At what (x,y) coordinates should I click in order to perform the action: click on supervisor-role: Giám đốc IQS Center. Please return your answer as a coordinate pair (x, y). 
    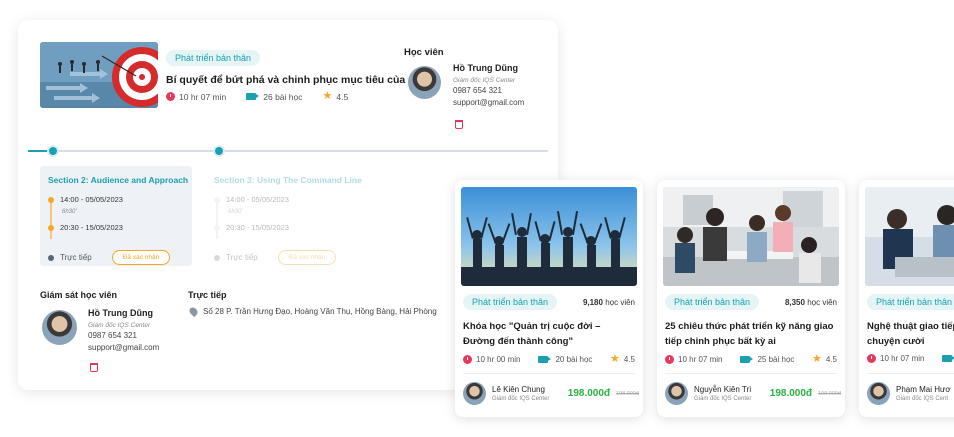
    Looking at the image, I should click on (119, 325).